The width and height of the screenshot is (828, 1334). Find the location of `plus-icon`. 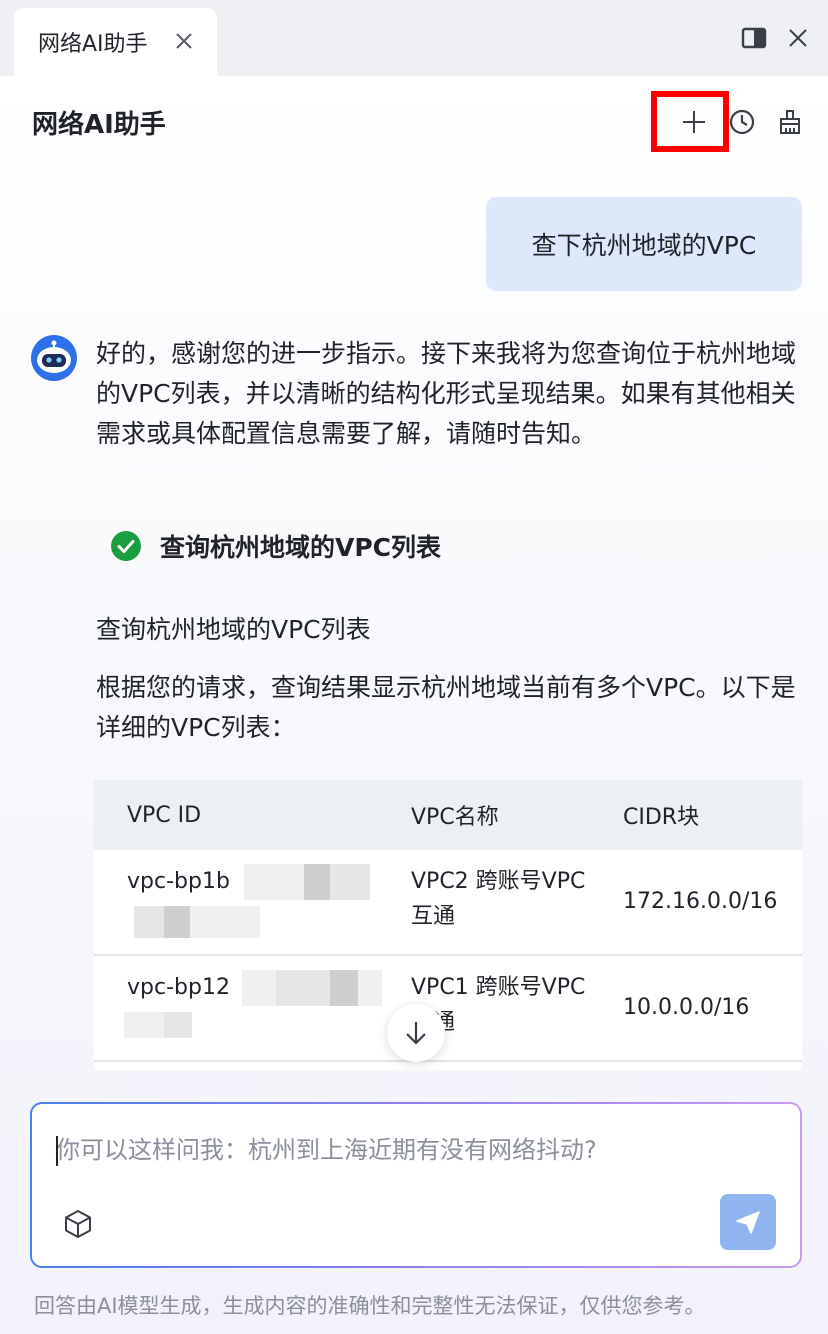

plus-icon is located at coordinates (694, 122).